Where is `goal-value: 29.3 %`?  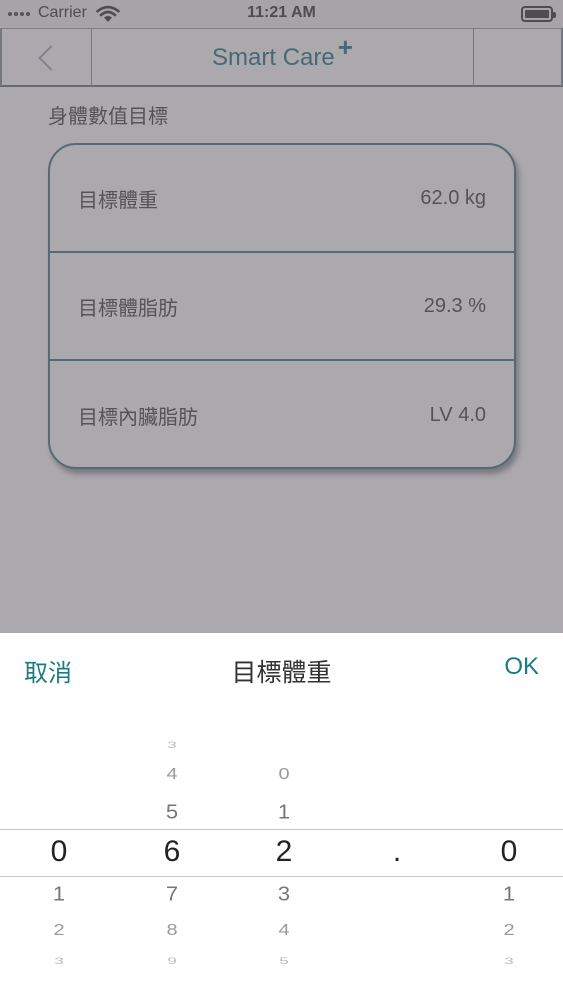 goal-value: 29.3 % is located at coordinates (454, 305).